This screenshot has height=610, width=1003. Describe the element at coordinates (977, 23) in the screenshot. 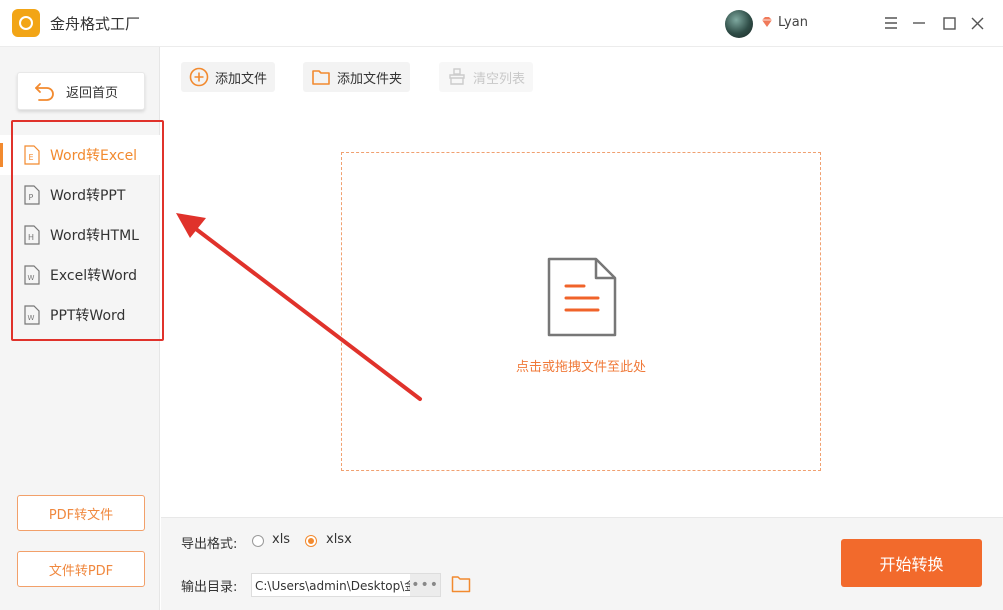

I see `close-icon` at that location.